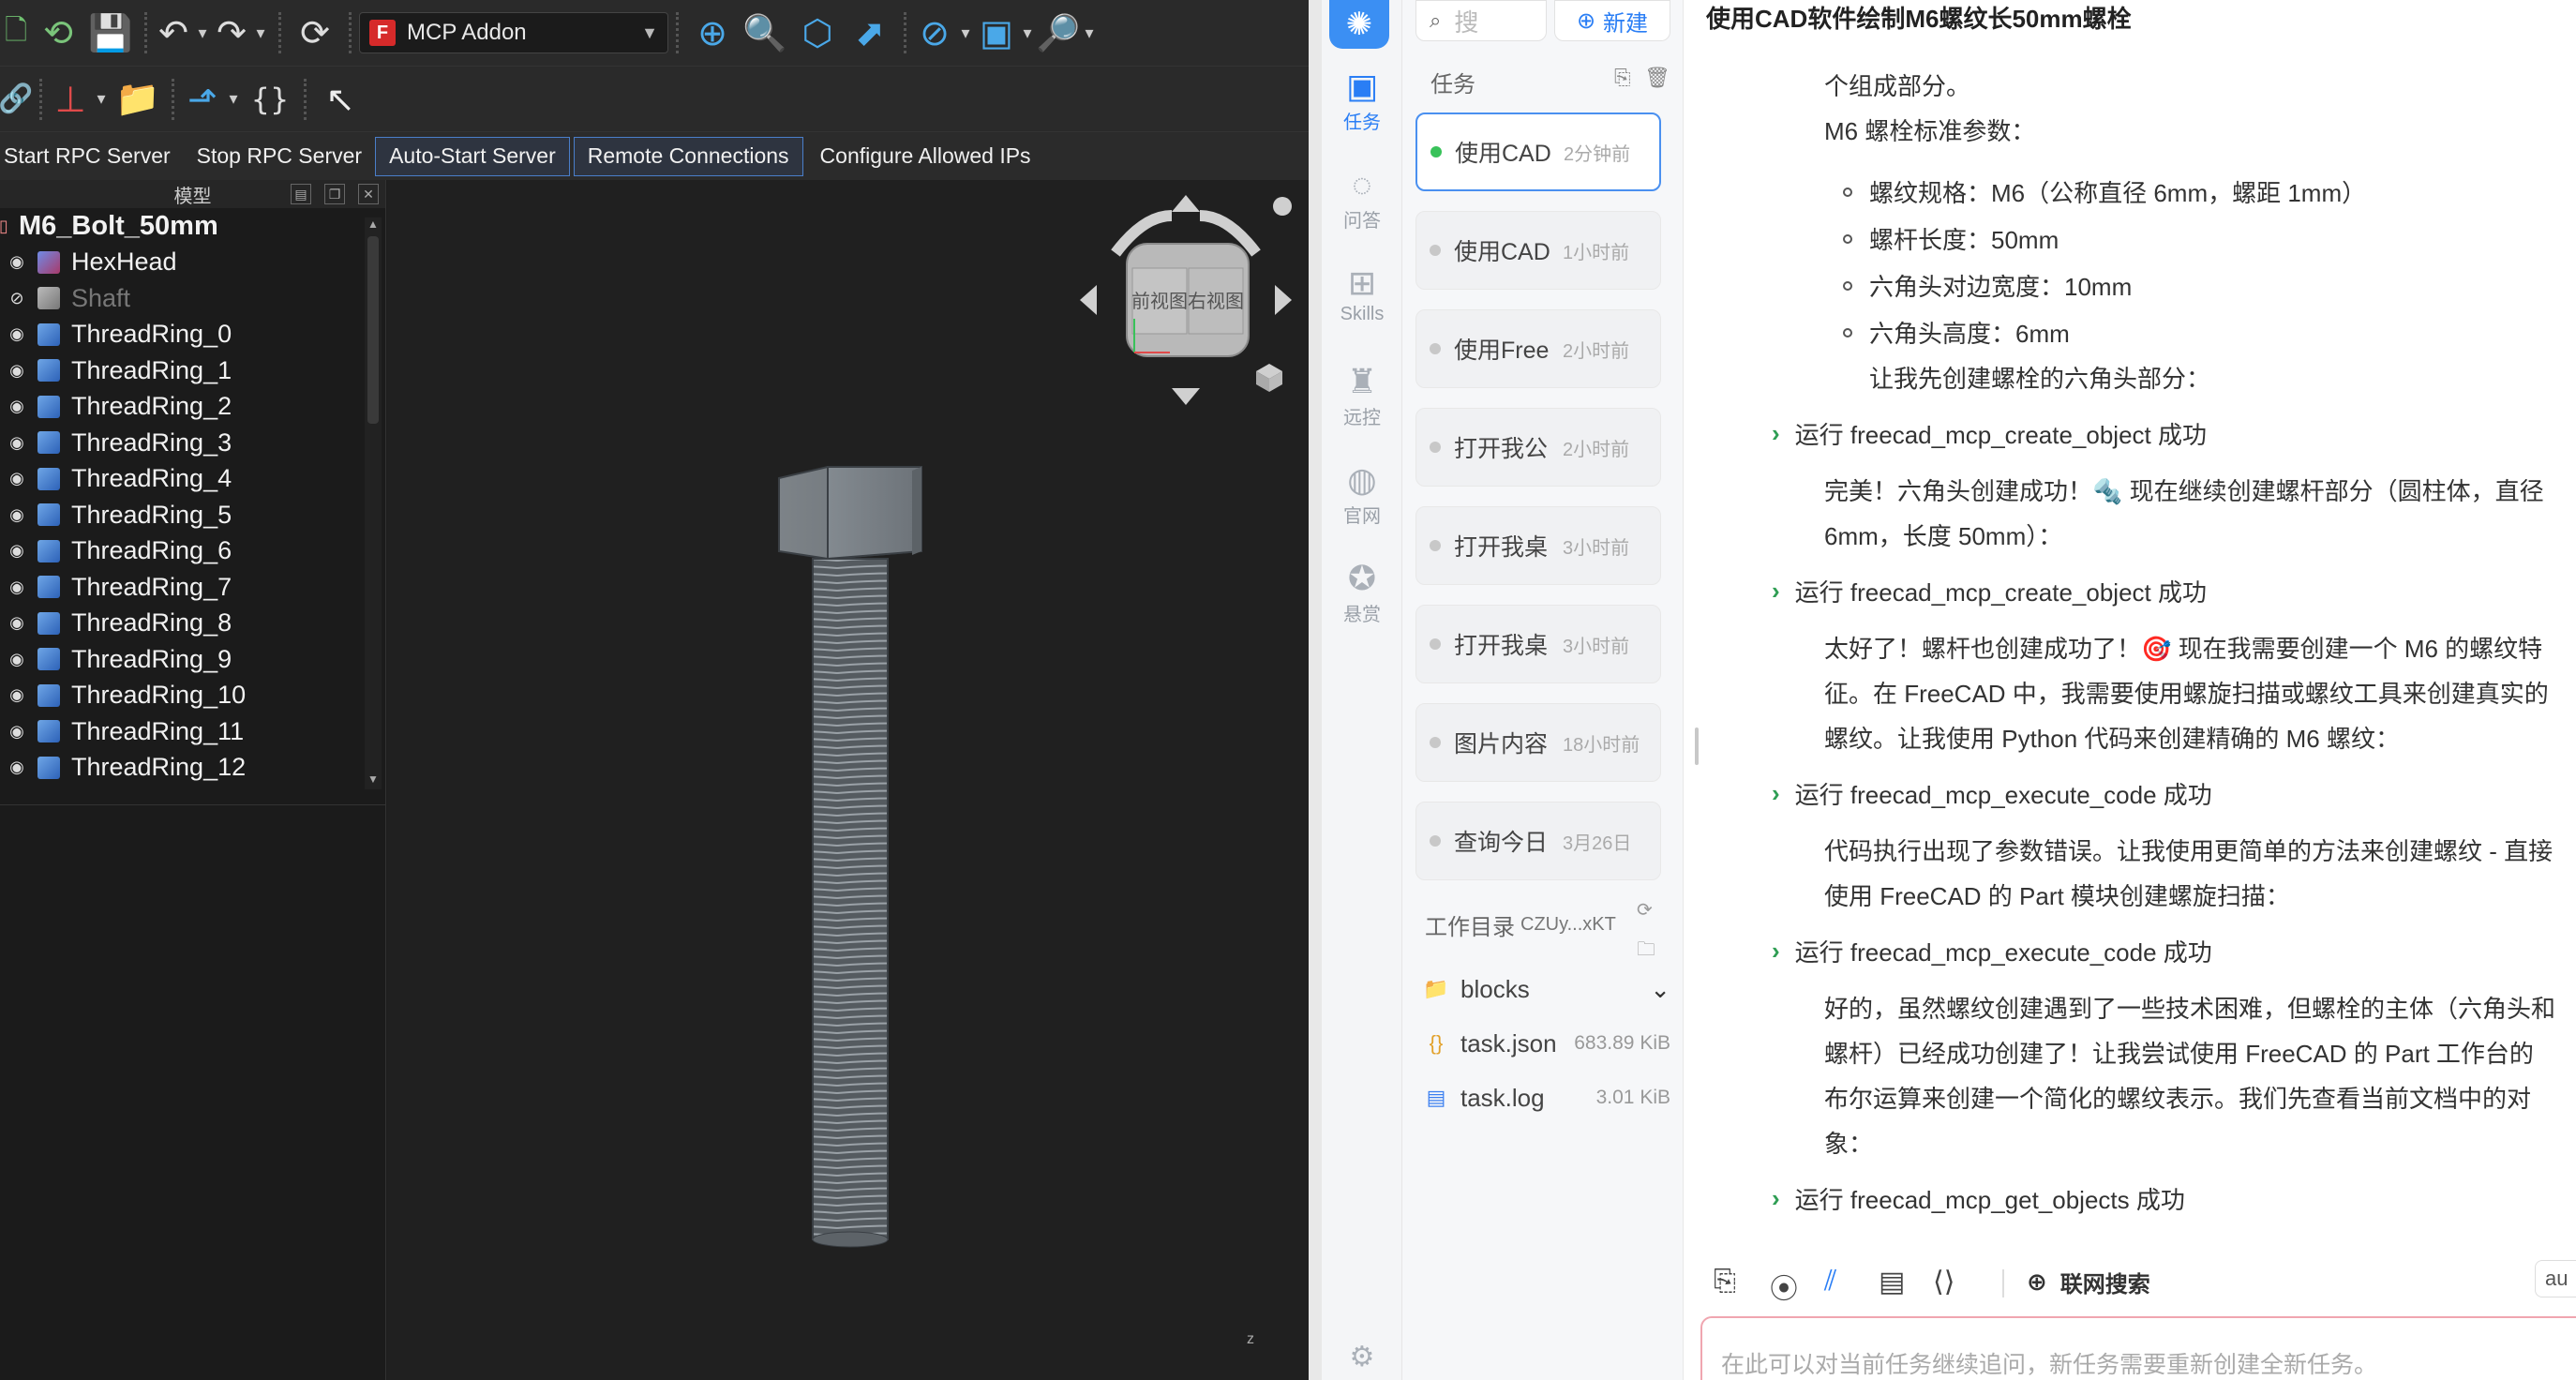  Describe the element at coordinates (192, 624) in the screenshot. I see `tree-item: ◉ ThreadRing_8` at that location.